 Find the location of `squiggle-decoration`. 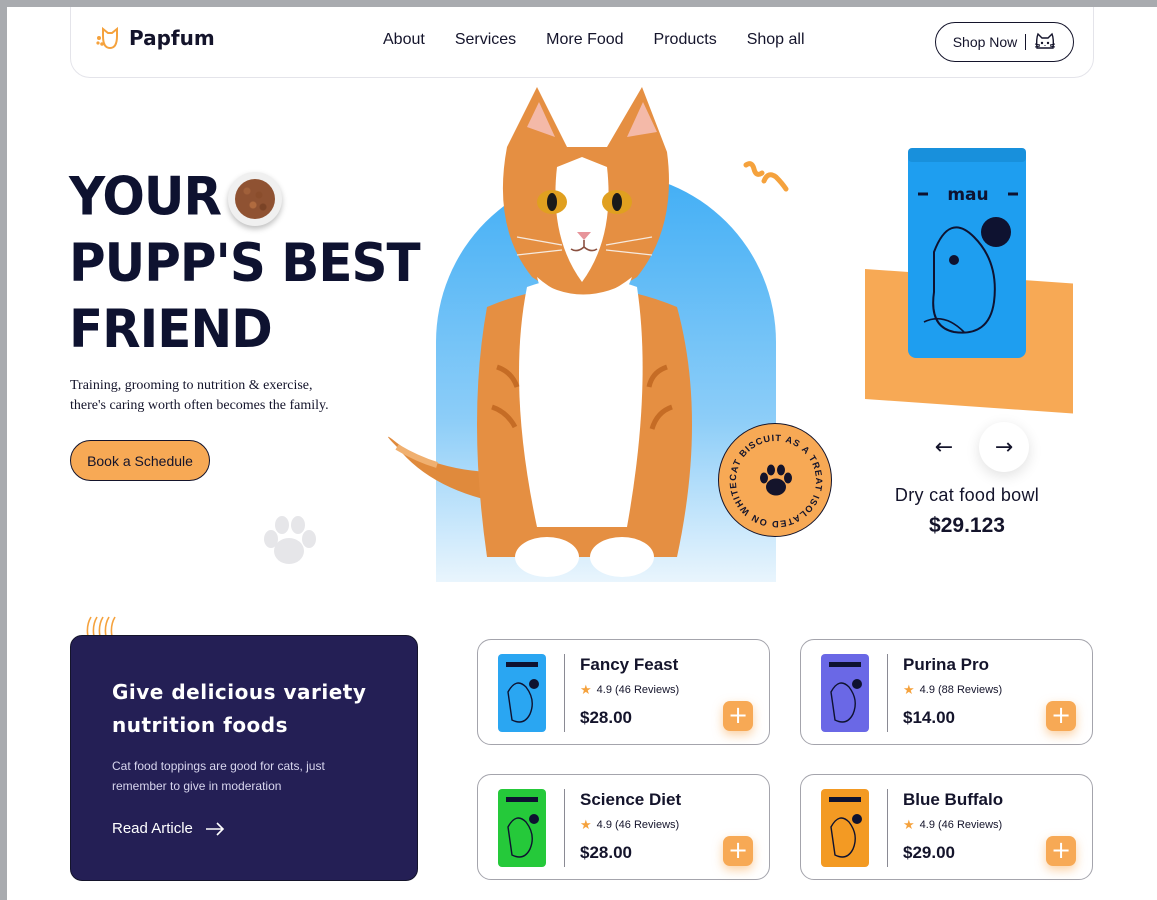

squiggle-decoration is located at coordinates (766, 176).